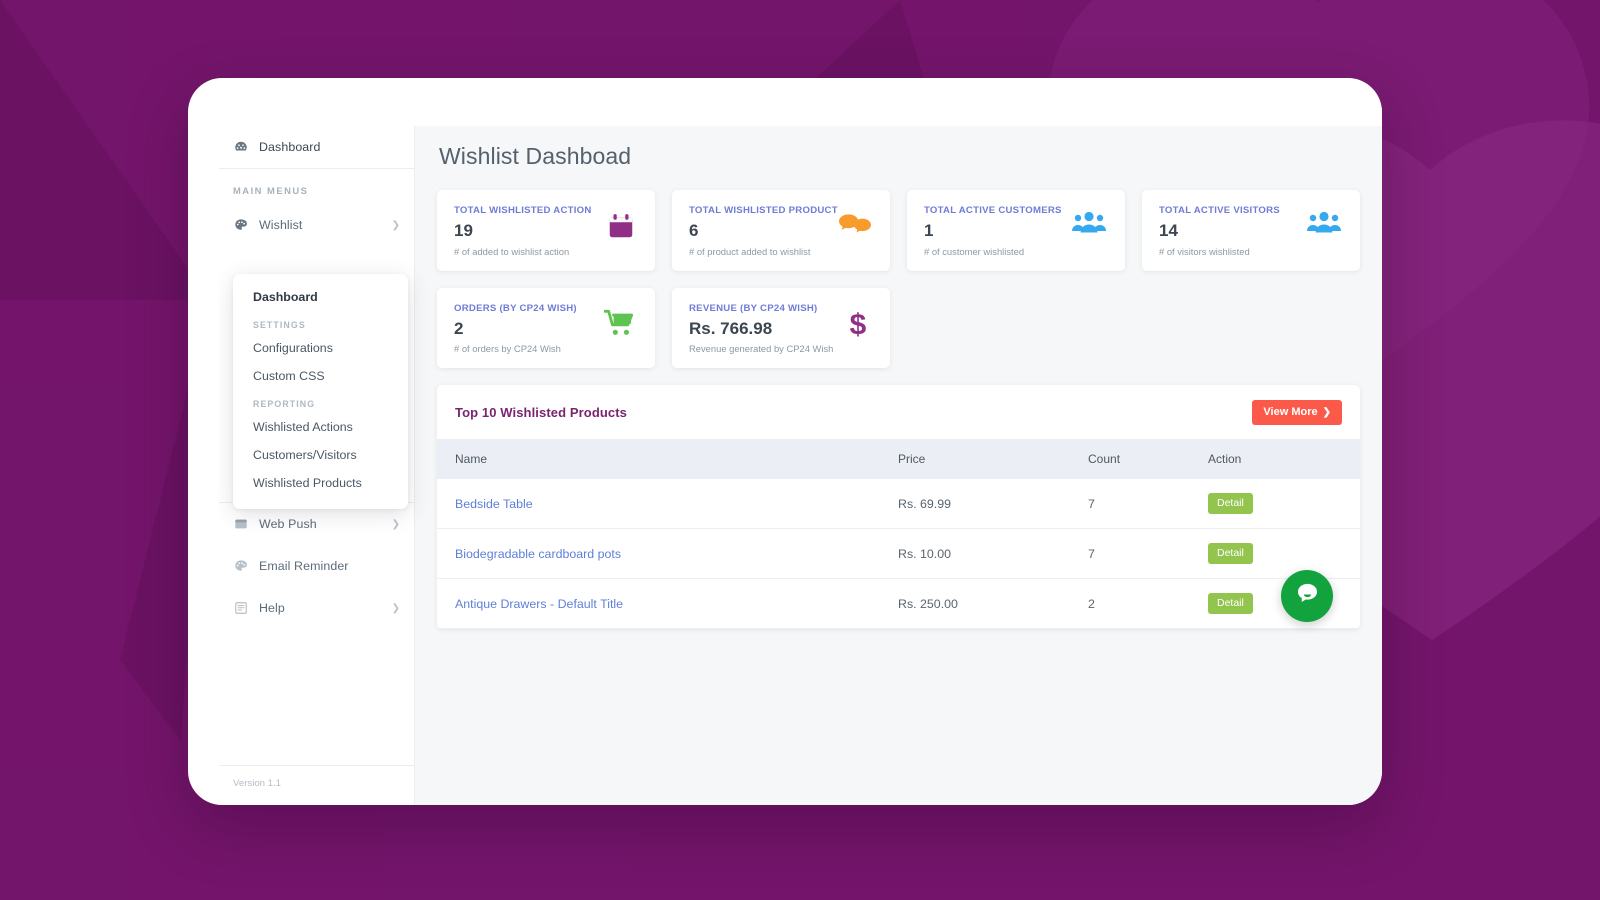 The width and height of the screenshot is (1600, 900). I want to click on stat-value: 1, so click(929, 230).